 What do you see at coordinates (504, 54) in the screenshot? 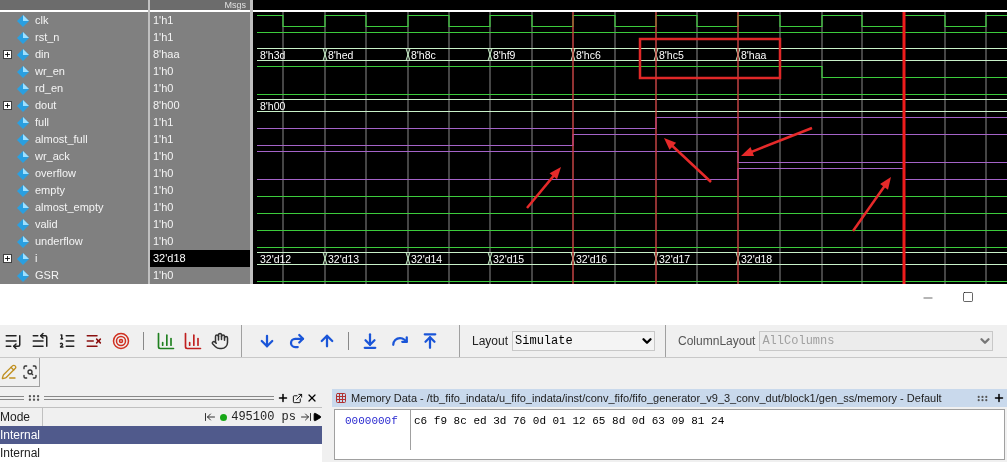
I see `bus-value: 8'hf9` at bounding box center [504, 54].